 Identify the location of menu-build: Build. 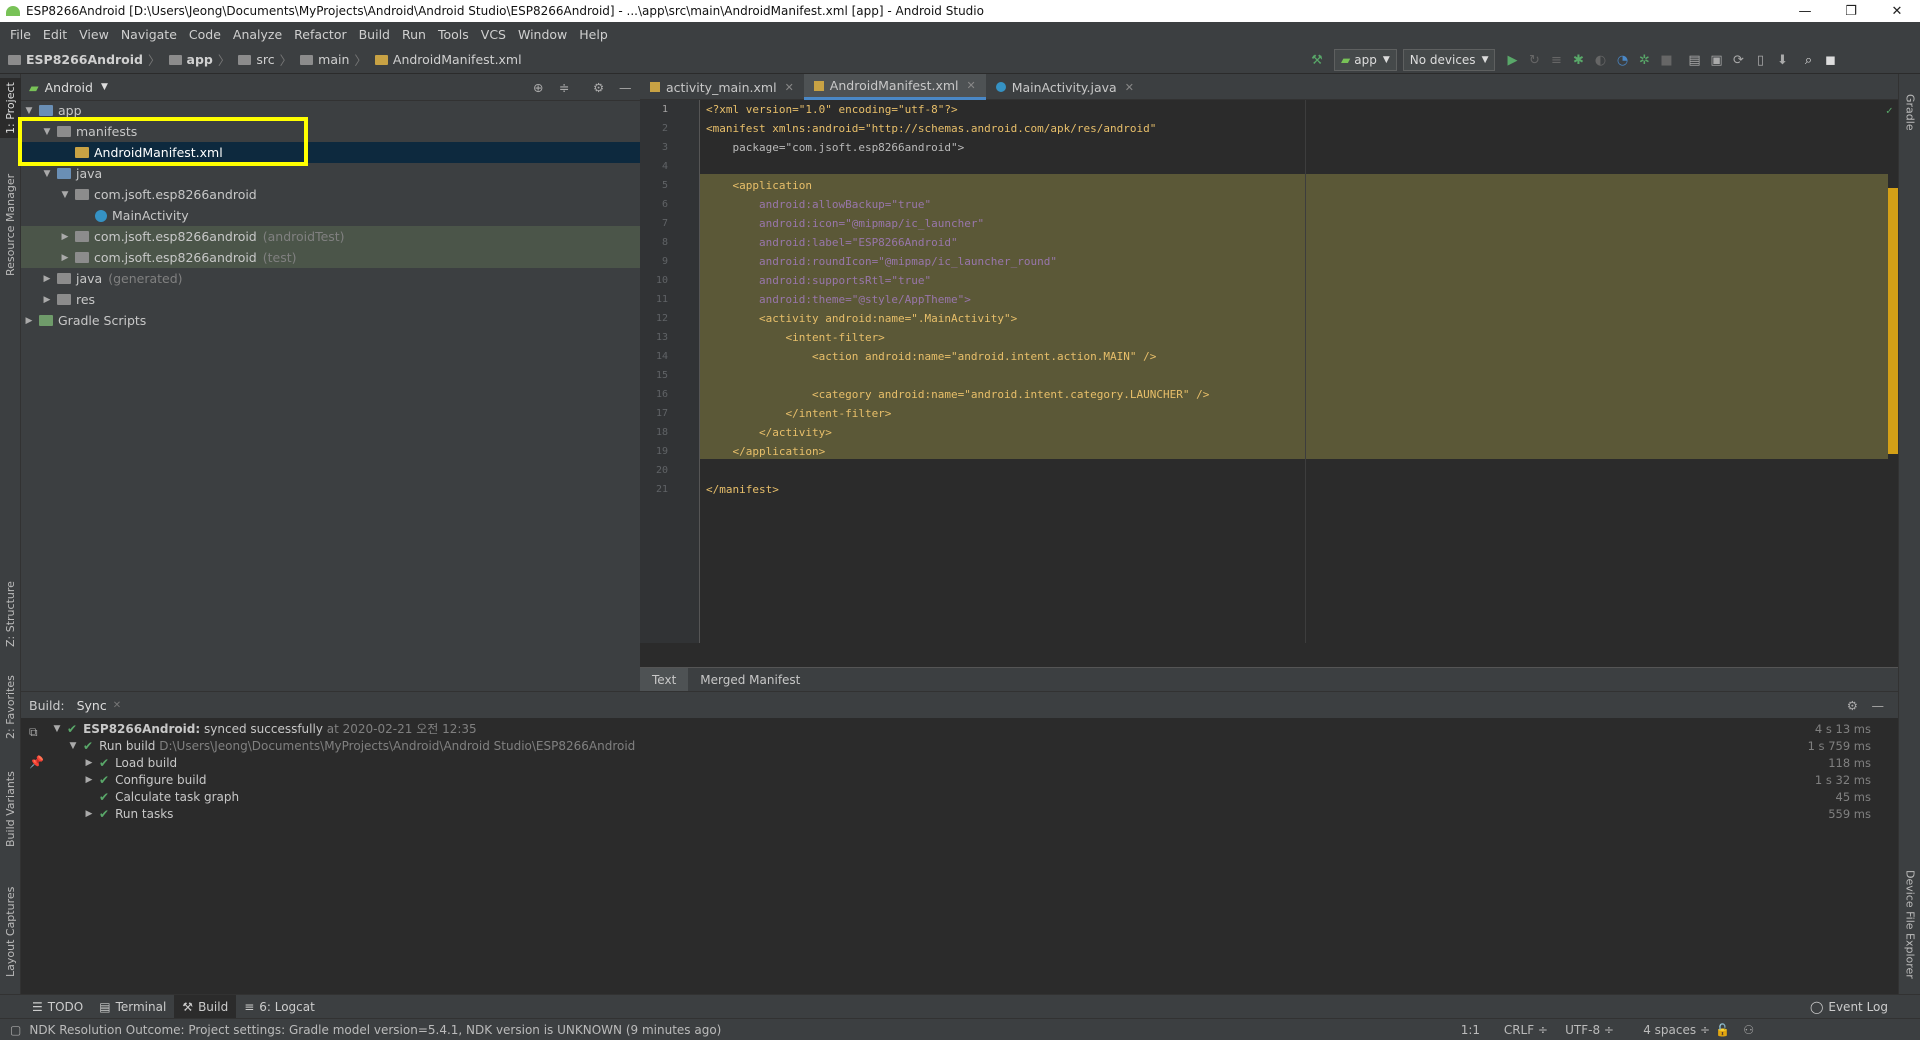
(374, 34).